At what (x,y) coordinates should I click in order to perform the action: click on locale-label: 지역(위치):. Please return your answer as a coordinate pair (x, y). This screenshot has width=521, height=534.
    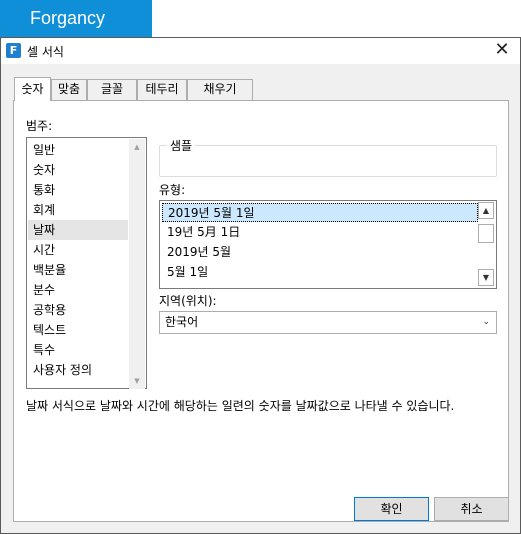
    Looking at the image, I should click on (188, 301).